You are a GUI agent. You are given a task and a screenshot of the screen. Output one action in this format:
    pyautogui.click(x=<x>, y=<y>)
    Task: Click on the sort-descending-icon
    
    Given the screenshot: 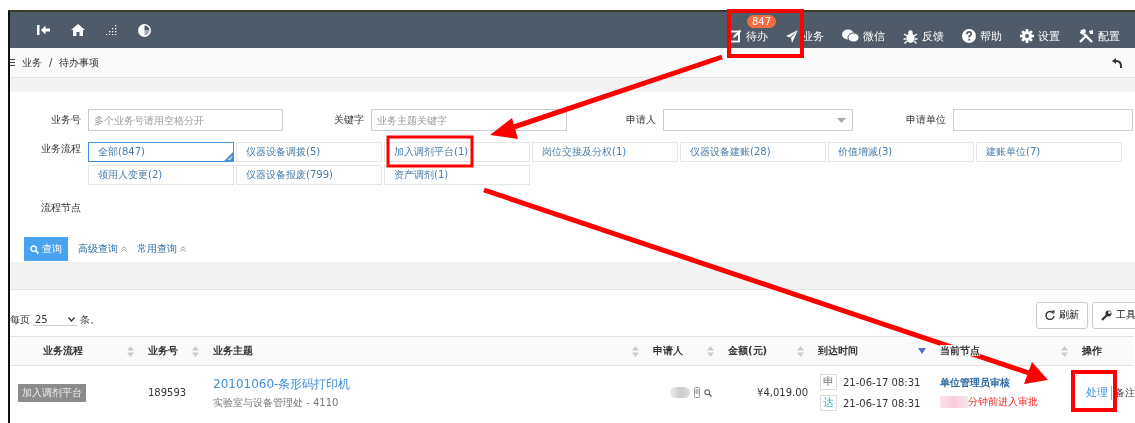 What is the action you would take?
    pyautogui.click(x=922, y=351)
    